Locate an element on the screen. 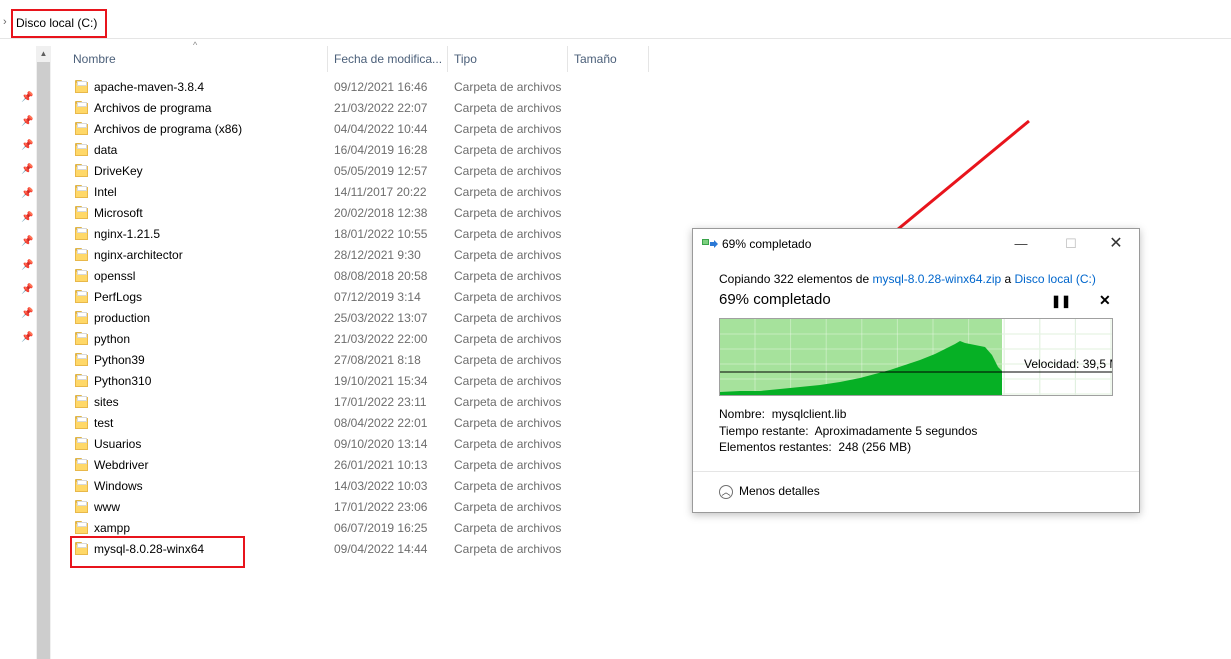  column-header-size: Tamaño is located at coordinates (608, 59).